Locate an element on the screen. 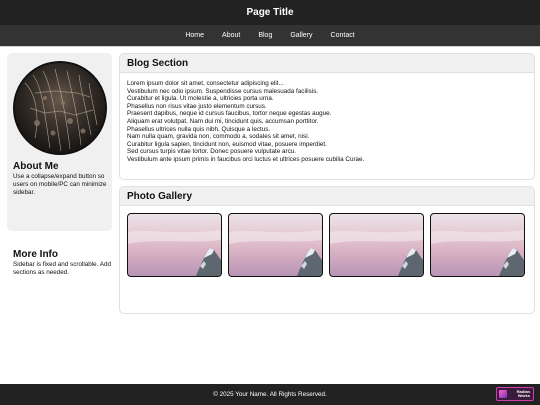 The width and height of the screenshot is (540, 405). radian-works-badge: Radian Works is located at coordinates (515, 394).